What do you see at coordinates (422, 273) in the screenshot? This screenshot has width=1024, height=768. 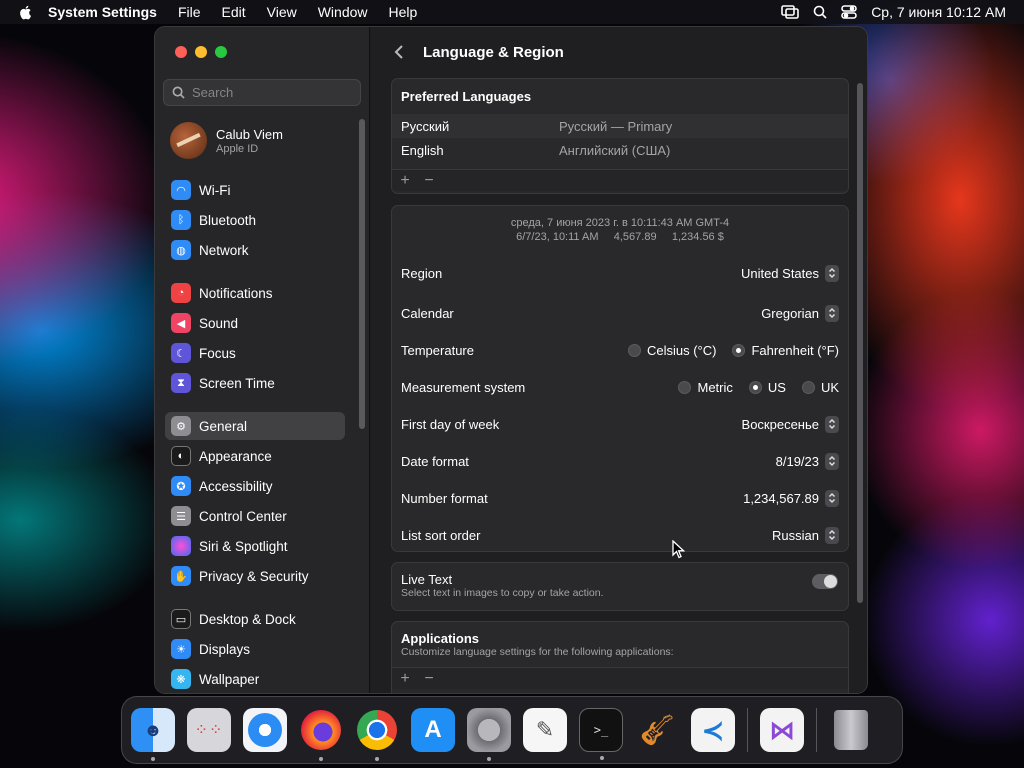 I see `region-label: Region` at bounding box center [422, 273].